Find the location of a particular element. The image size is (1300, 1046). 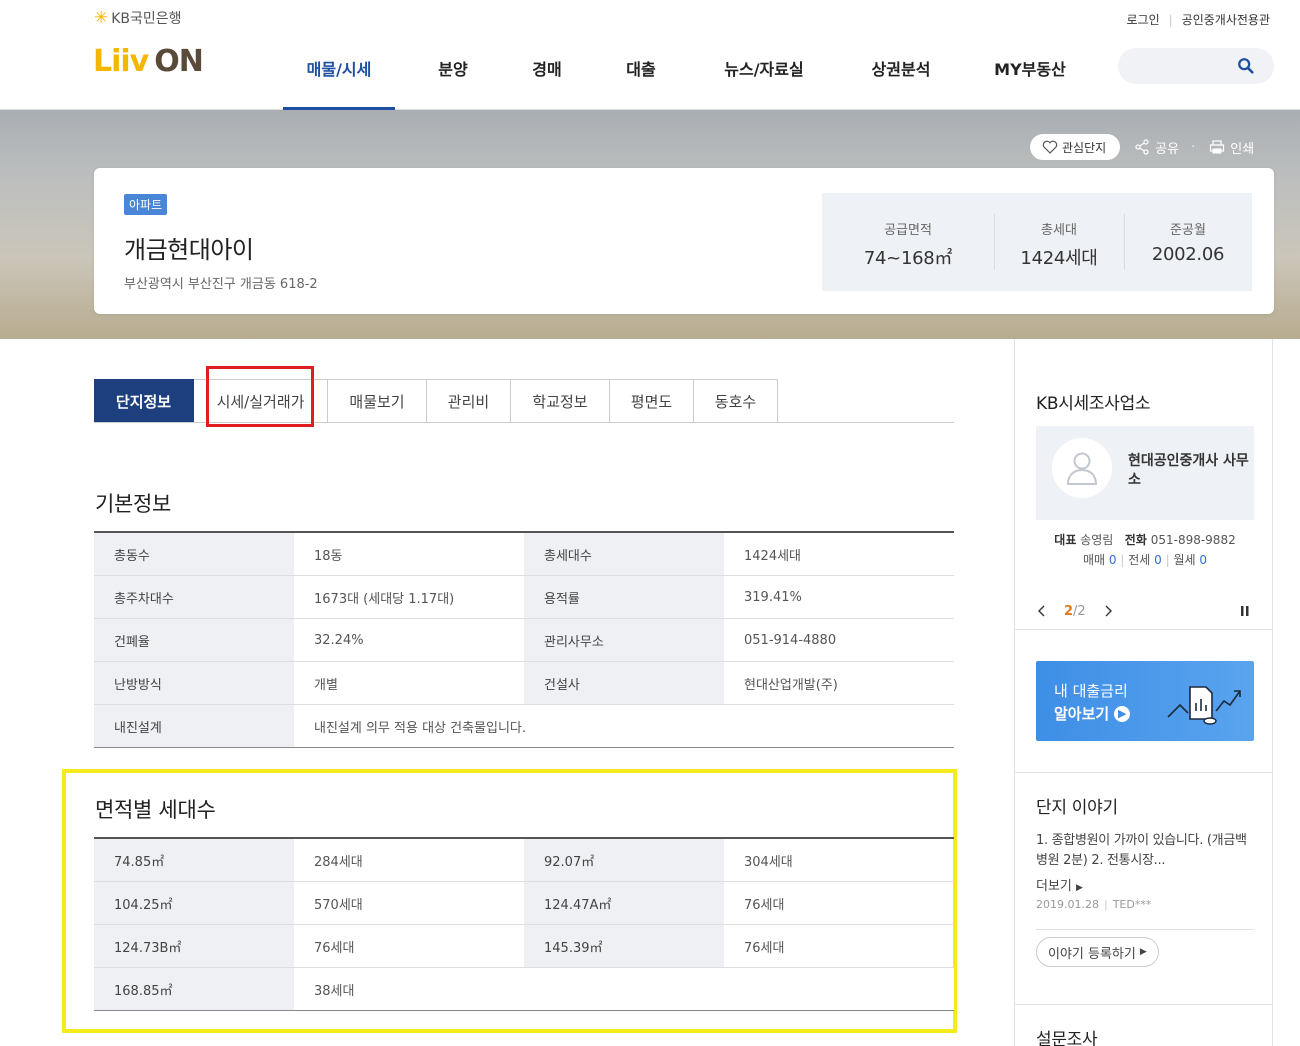

favorite-button: 관심단지 is located at coordinates (1075, 147).